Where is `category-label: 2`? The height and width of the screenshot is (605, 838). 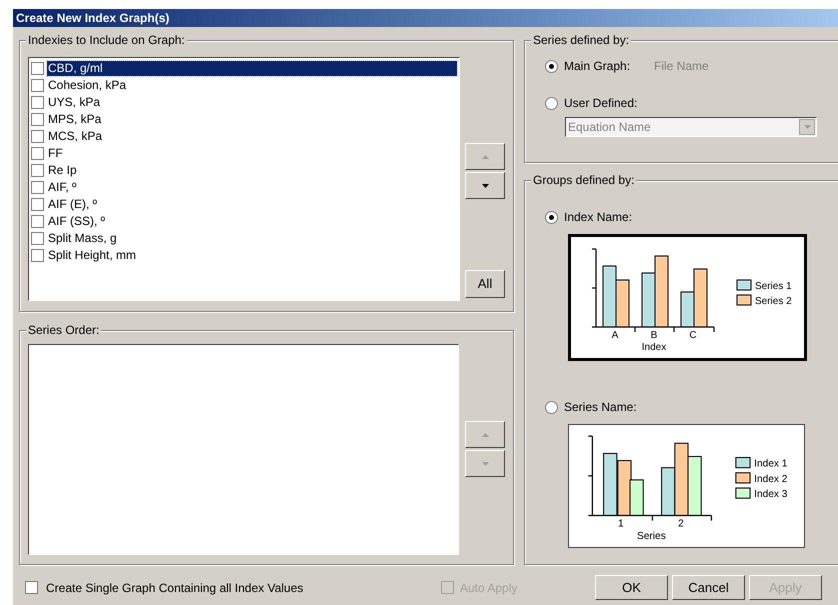 category-label: 2 is located at coordinates (681, 524).